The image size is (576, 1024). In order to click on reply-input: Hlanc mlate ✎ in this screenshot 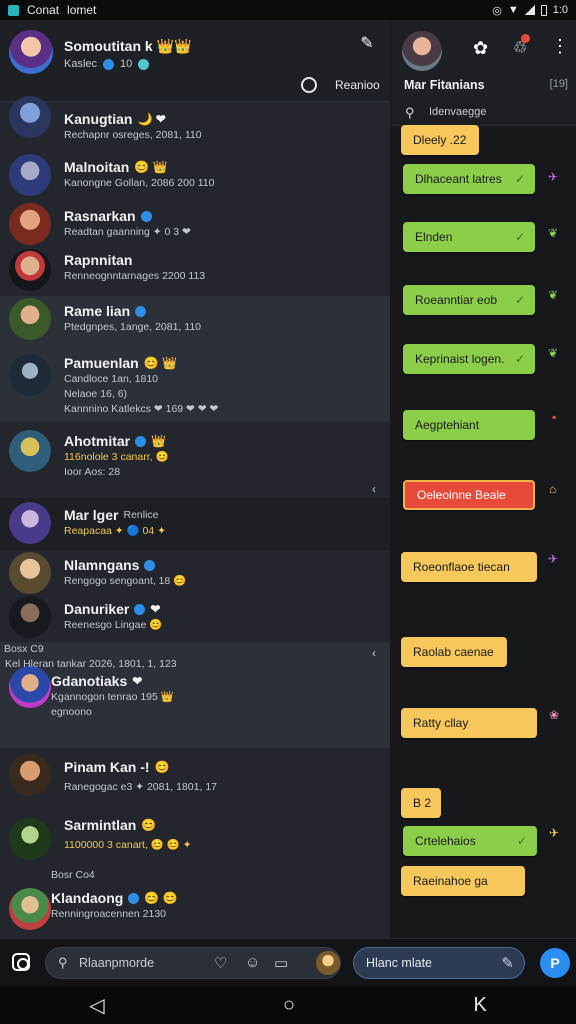, I will do `click(439, 963)`.